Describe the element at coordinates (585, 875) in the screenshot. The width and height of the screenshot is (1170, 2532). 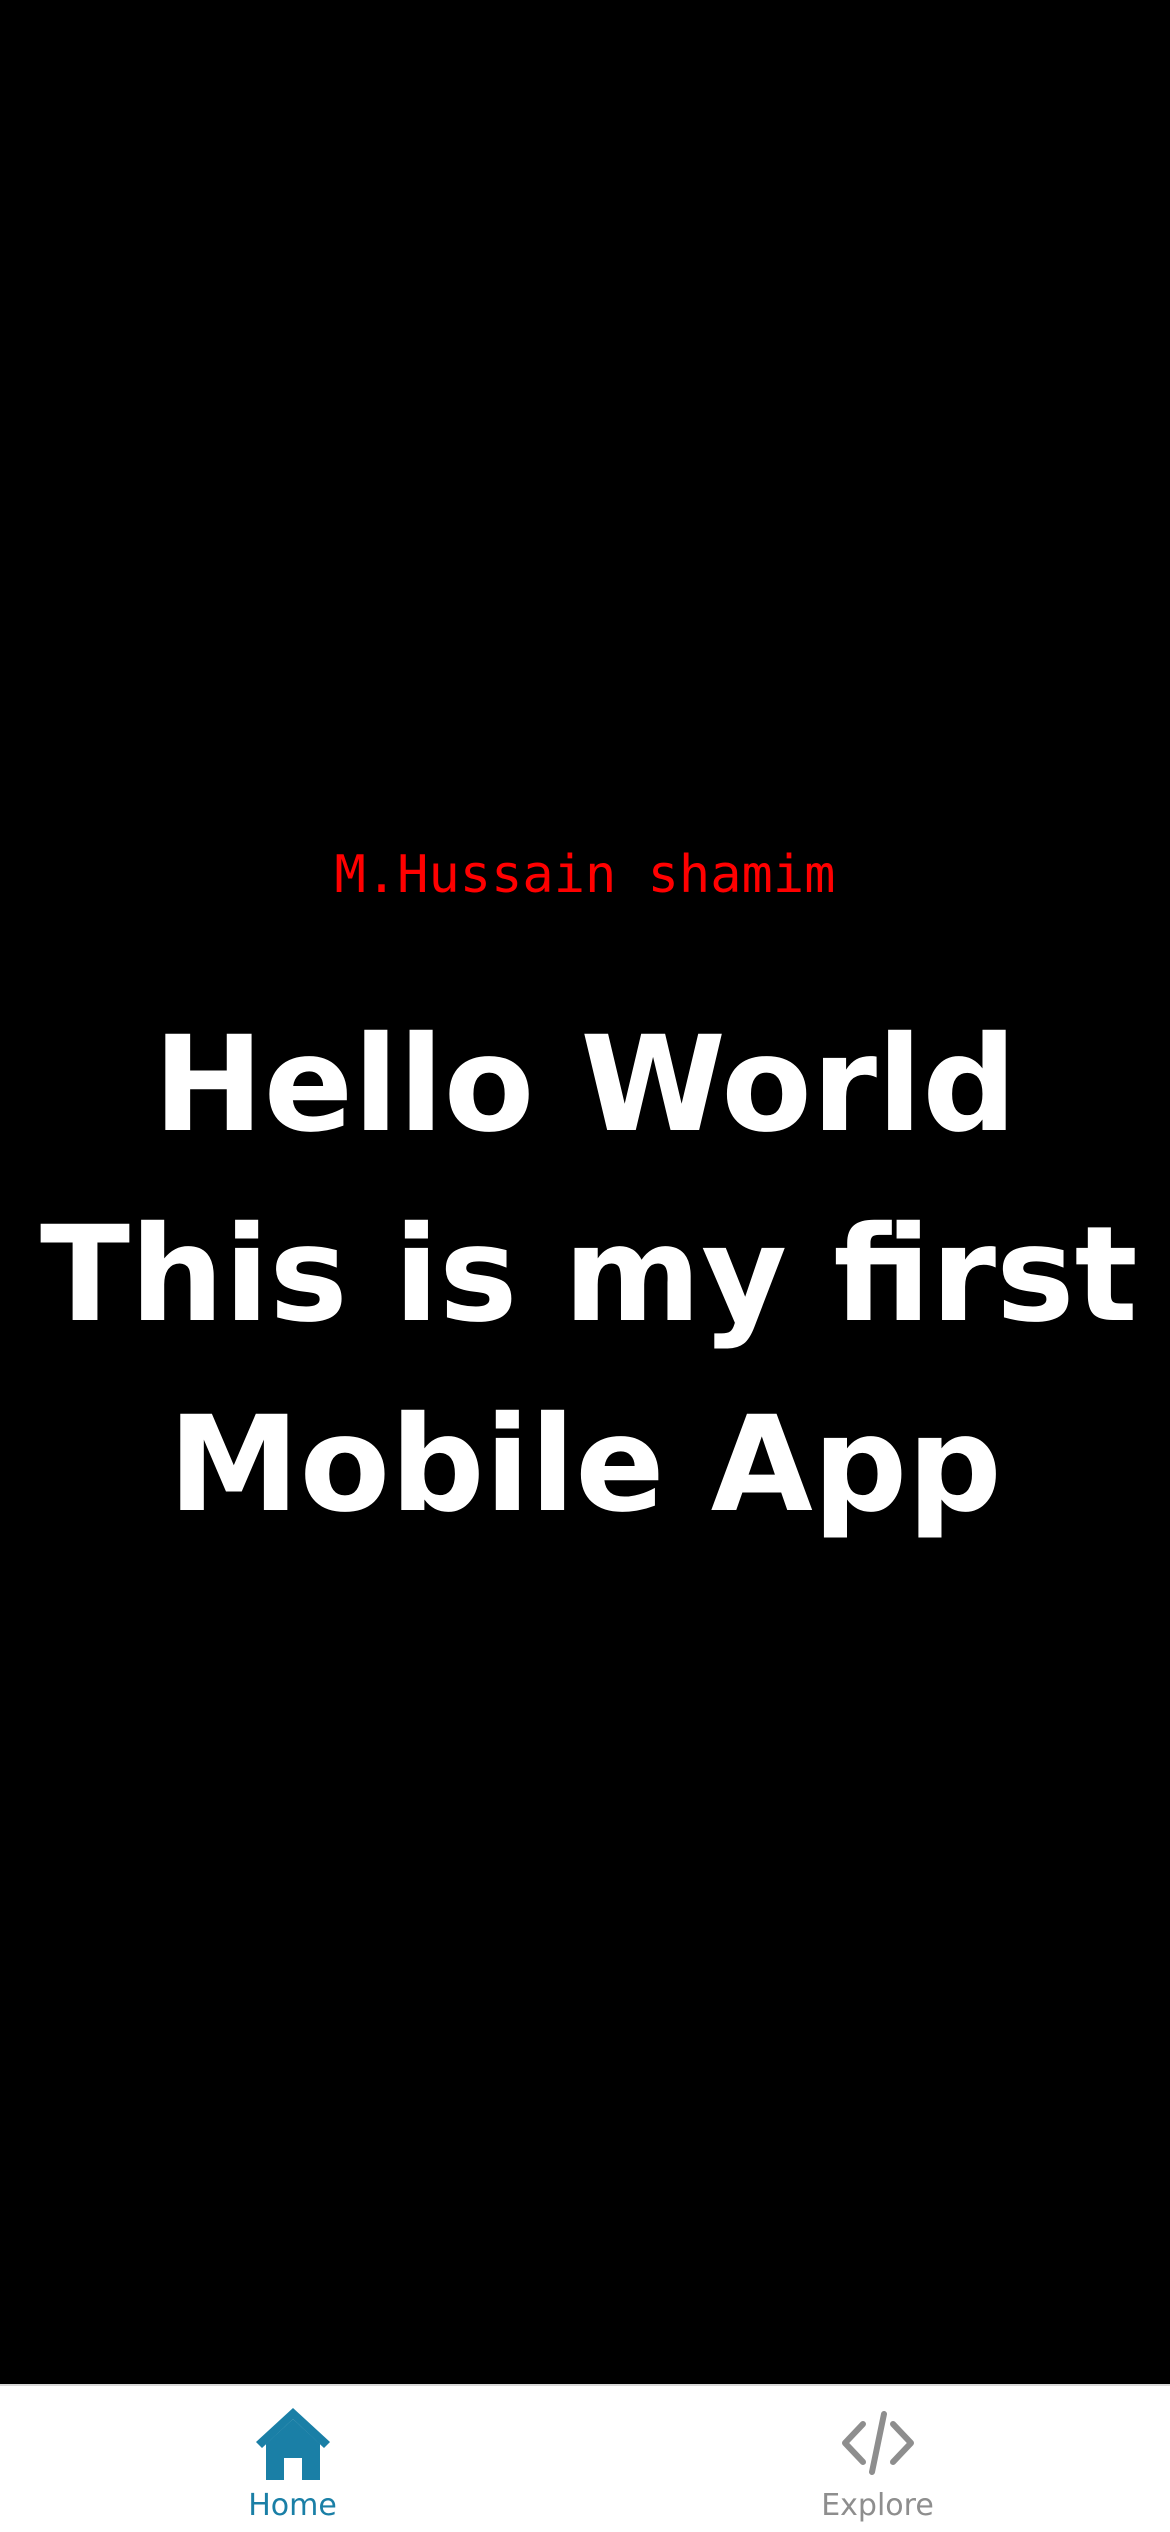
I see `author-name: M.Hussain shamim` at that location.